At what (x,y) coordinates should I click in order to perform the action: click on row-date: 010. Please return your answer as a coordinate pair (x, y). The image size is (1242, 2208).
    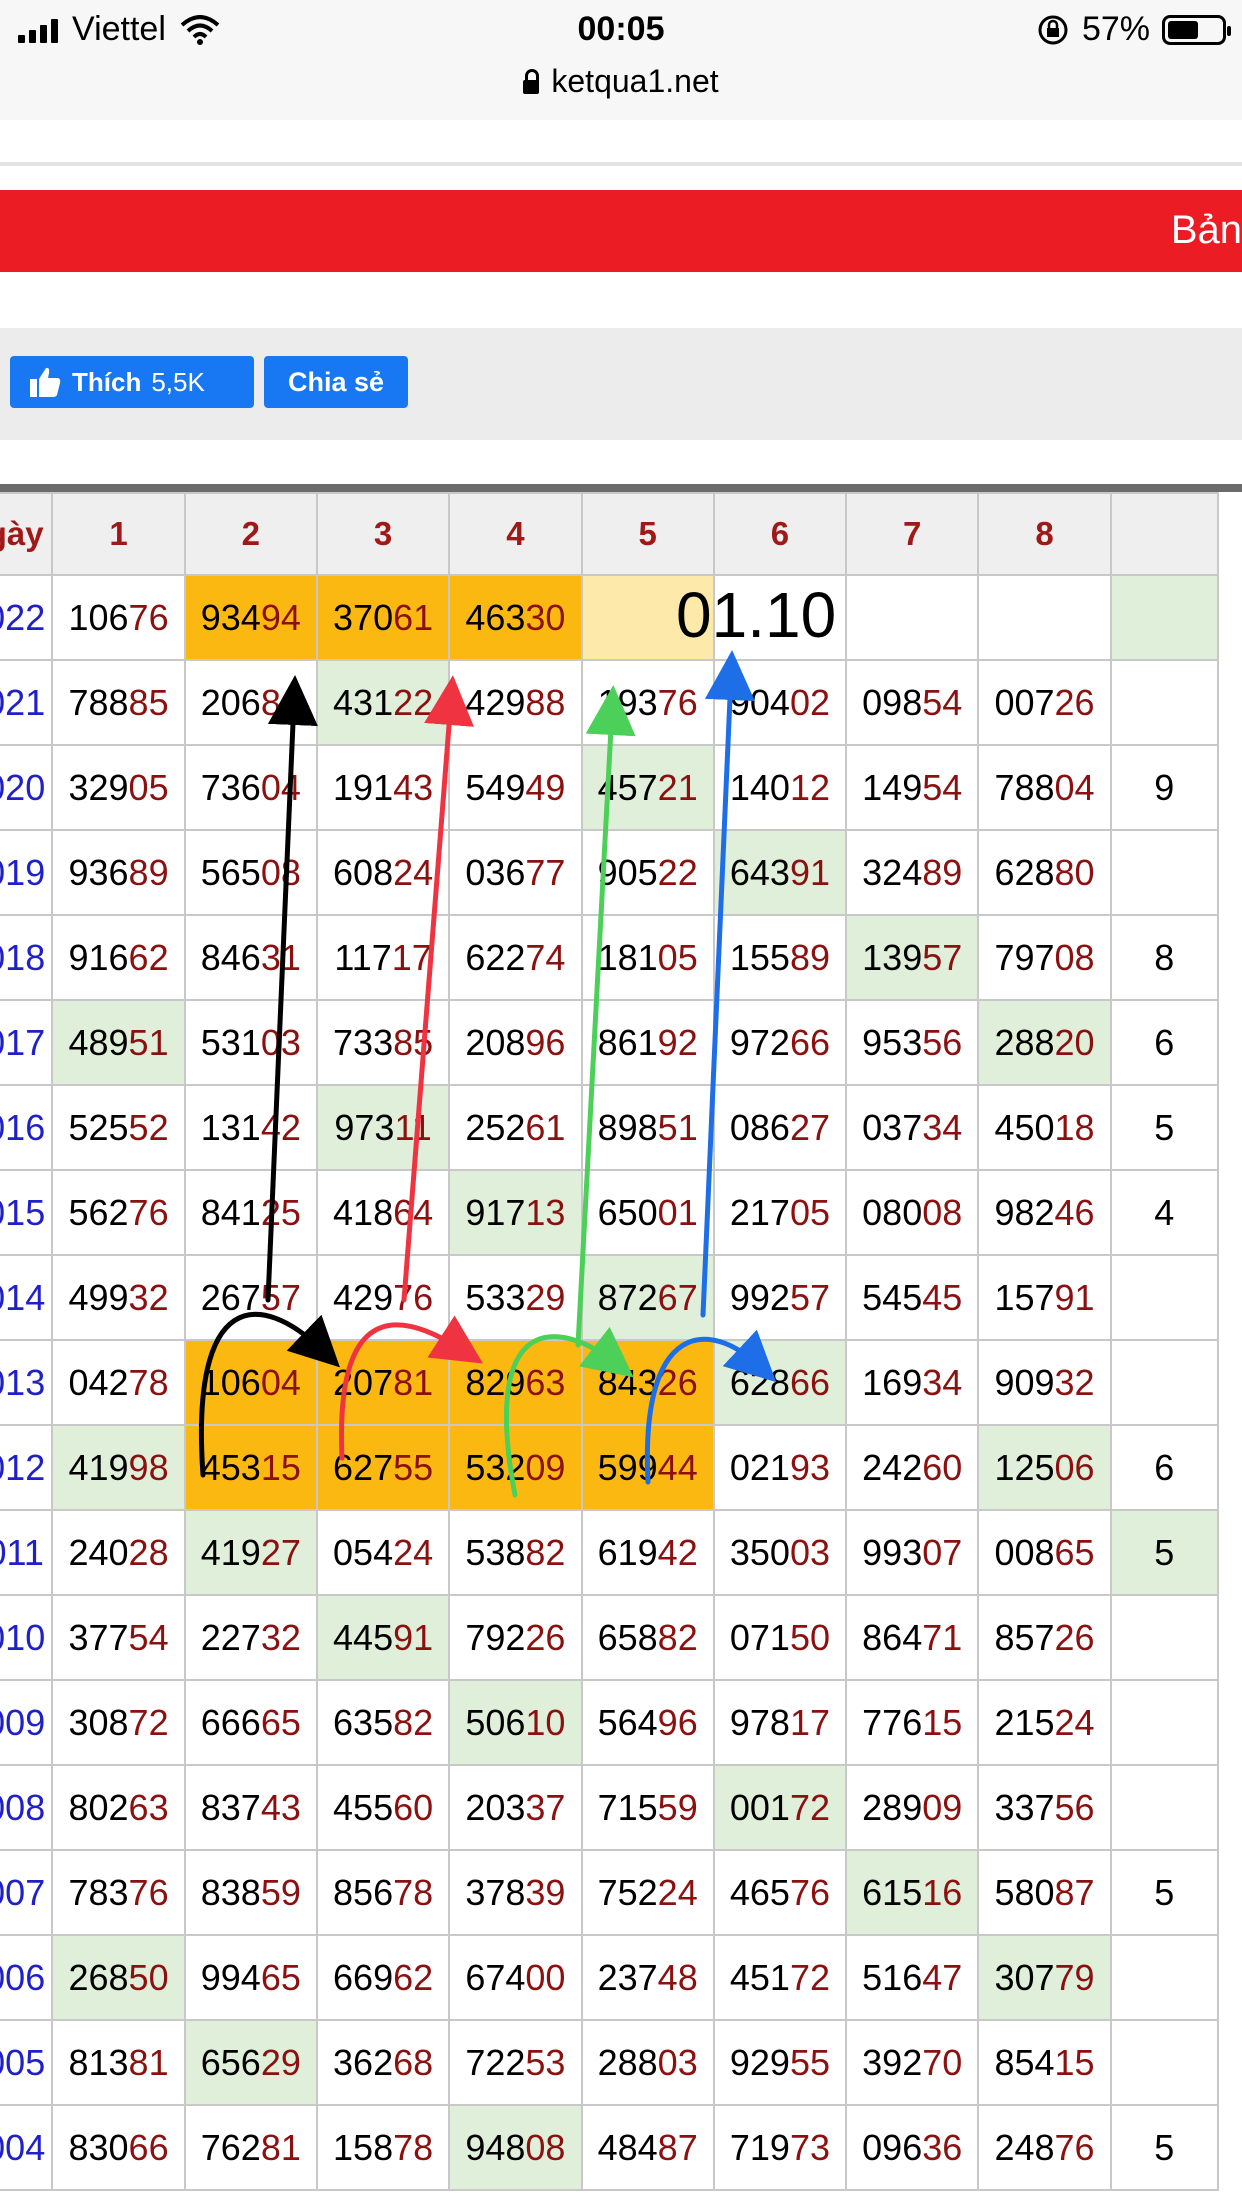
    Looking at the image, I should click on (27, 1637).